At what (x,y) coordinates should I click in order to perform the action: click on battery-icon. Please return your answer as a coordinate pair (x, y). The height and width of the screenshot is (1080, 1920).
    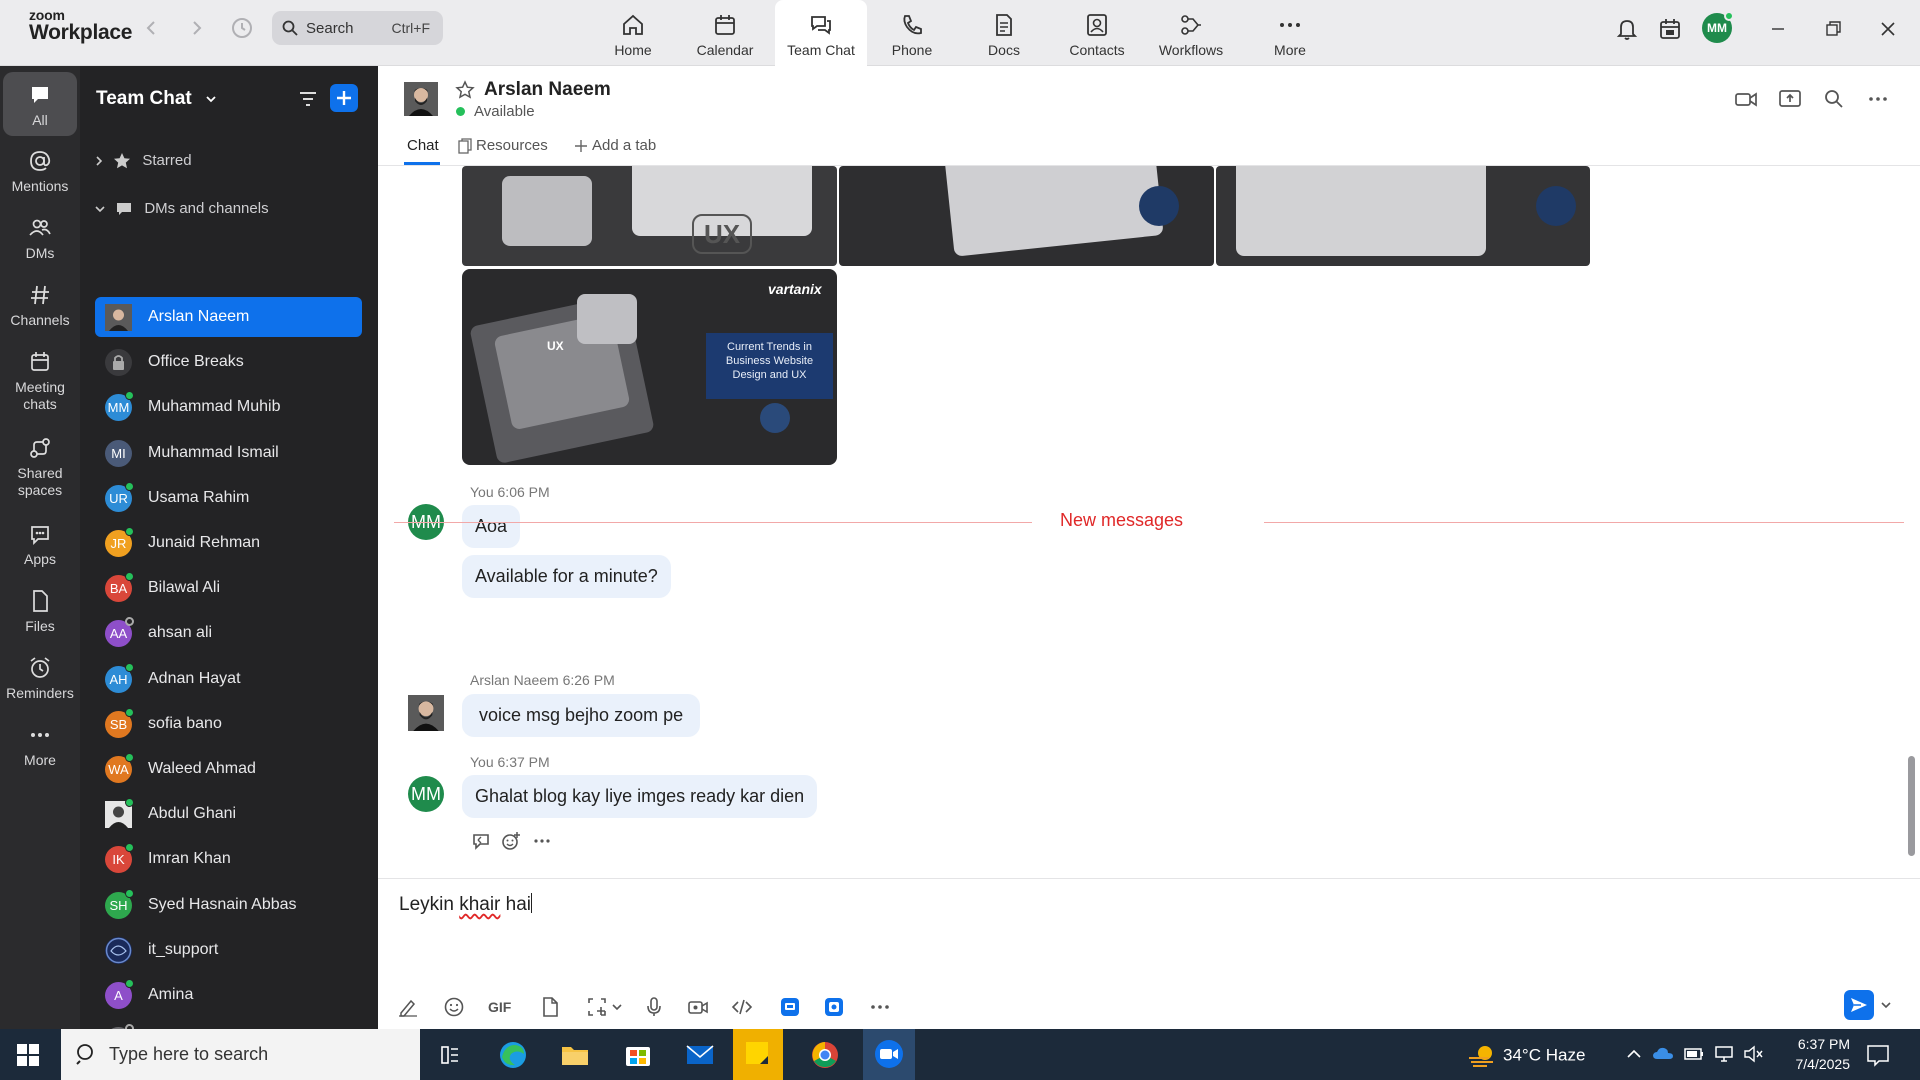
    Looking at the image, I should click on (1694, 1054).